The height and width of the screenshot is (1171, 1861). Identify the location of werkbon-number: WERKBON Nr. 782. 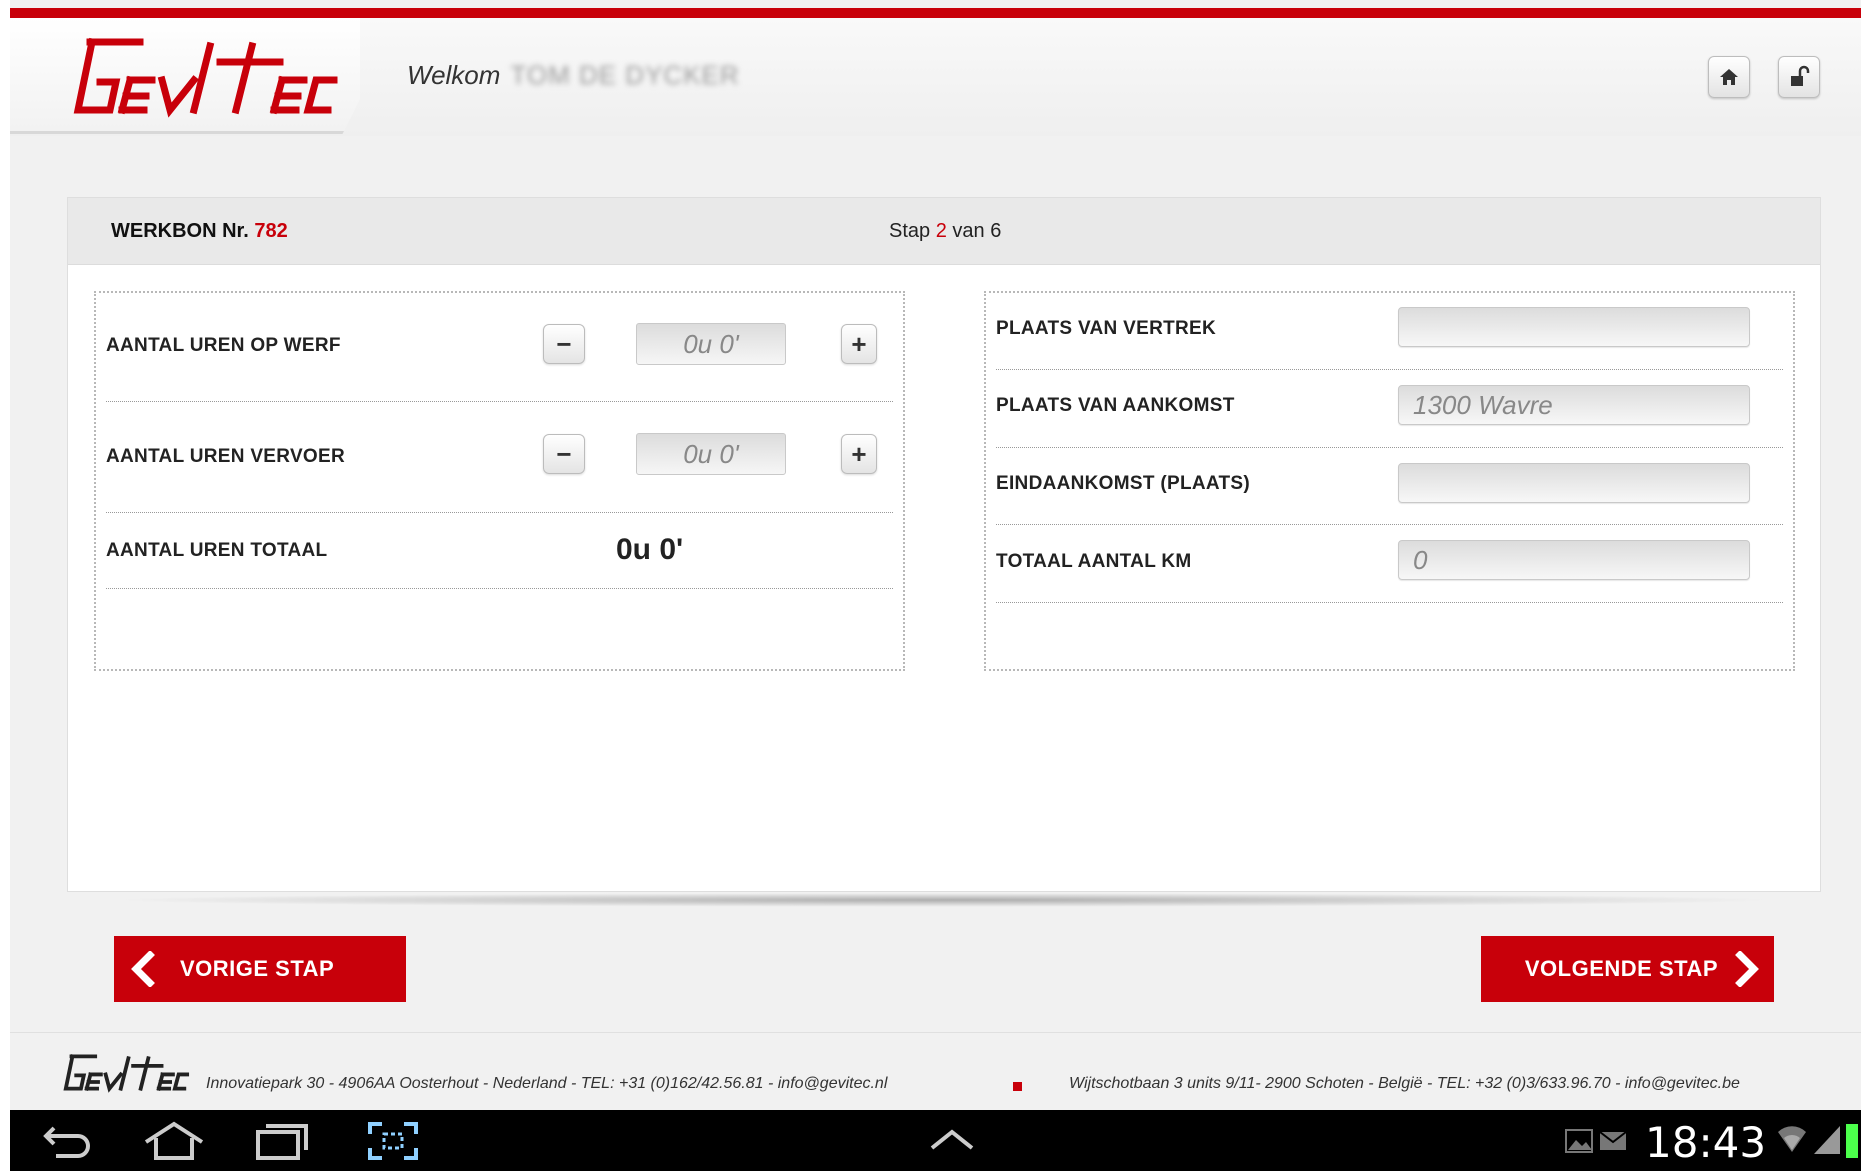
(199, 231).